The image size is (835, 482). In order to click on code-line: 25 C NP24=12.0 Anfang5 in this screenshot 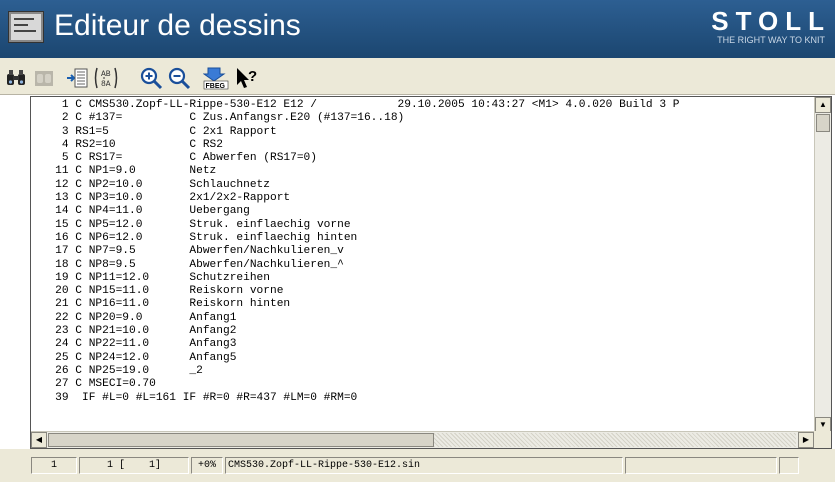, I will do `click(424, 358)`.